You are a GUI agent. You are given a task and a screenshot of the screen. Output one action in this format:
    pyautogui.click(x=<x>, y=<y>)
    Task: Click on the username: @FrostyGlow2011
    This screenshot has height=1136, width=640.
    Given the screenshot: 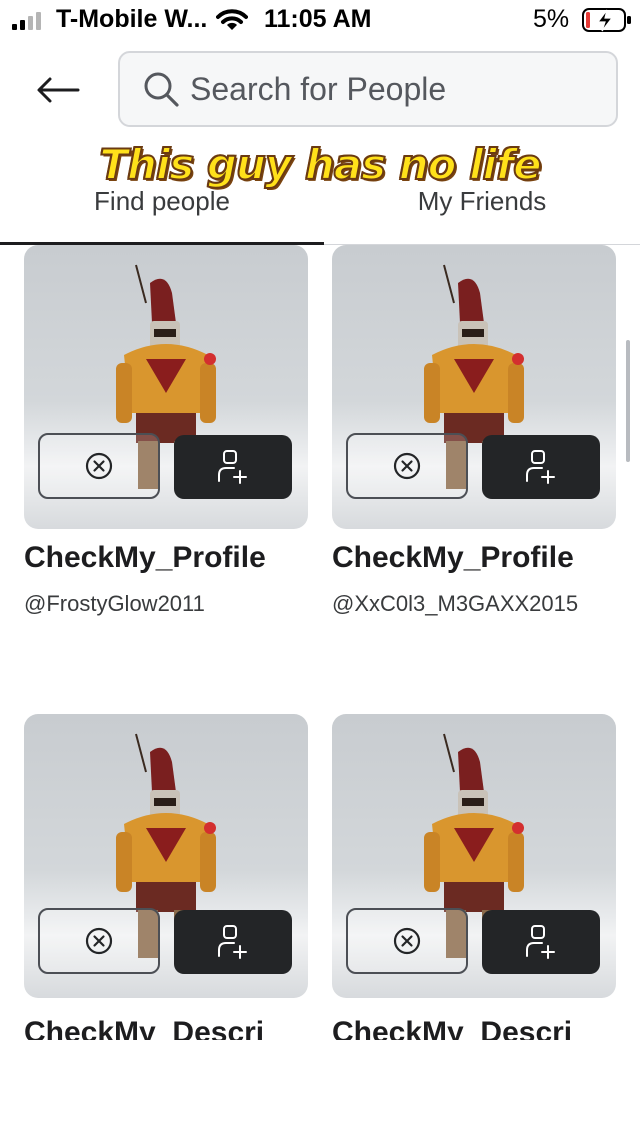 What is the action you would take?
    pyautogui.click(x=114, y=603)
    